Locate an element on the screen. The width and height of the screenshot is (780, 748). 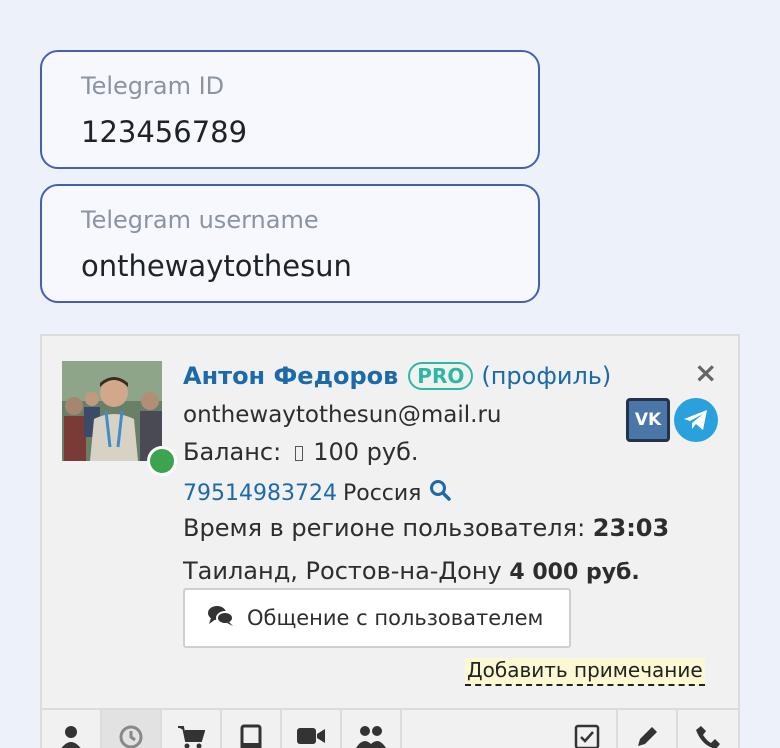
toolbar-edit-button is located at coordinates (648, 729).